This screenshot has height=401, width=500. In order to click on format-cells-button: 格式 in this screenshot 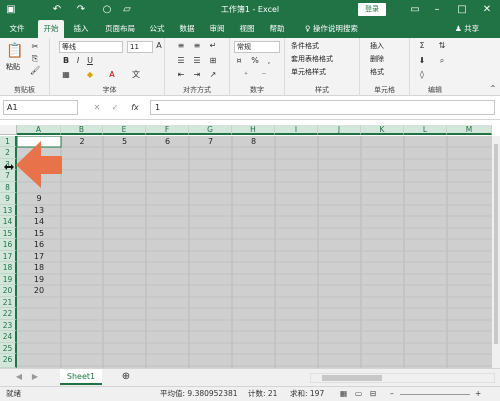, I will do `click(377, 72)`.